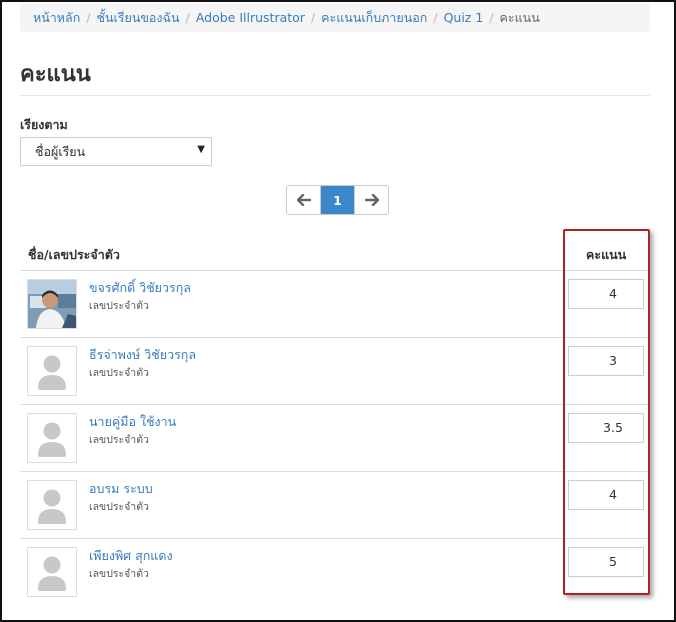 The image size is (676, 622). What do you see at coordinates (121, 489) in the screenshot?
I see `student-name-link: อบรม ระบบ` at bounding box center [121, 489].